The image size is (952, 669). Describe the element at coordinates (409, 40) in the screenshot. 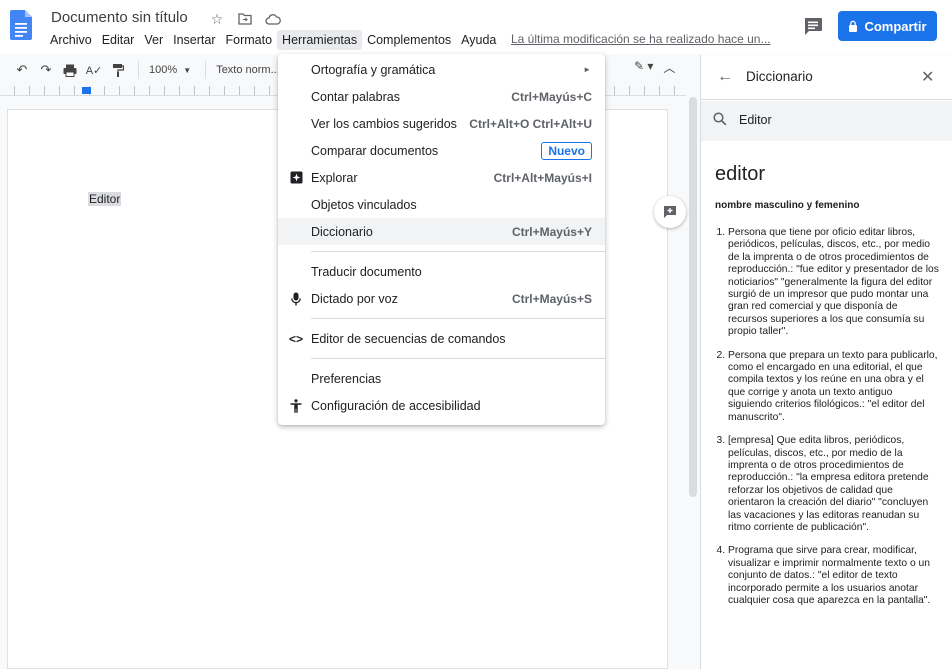

I see `menu-complementos: Complementos` at that location.